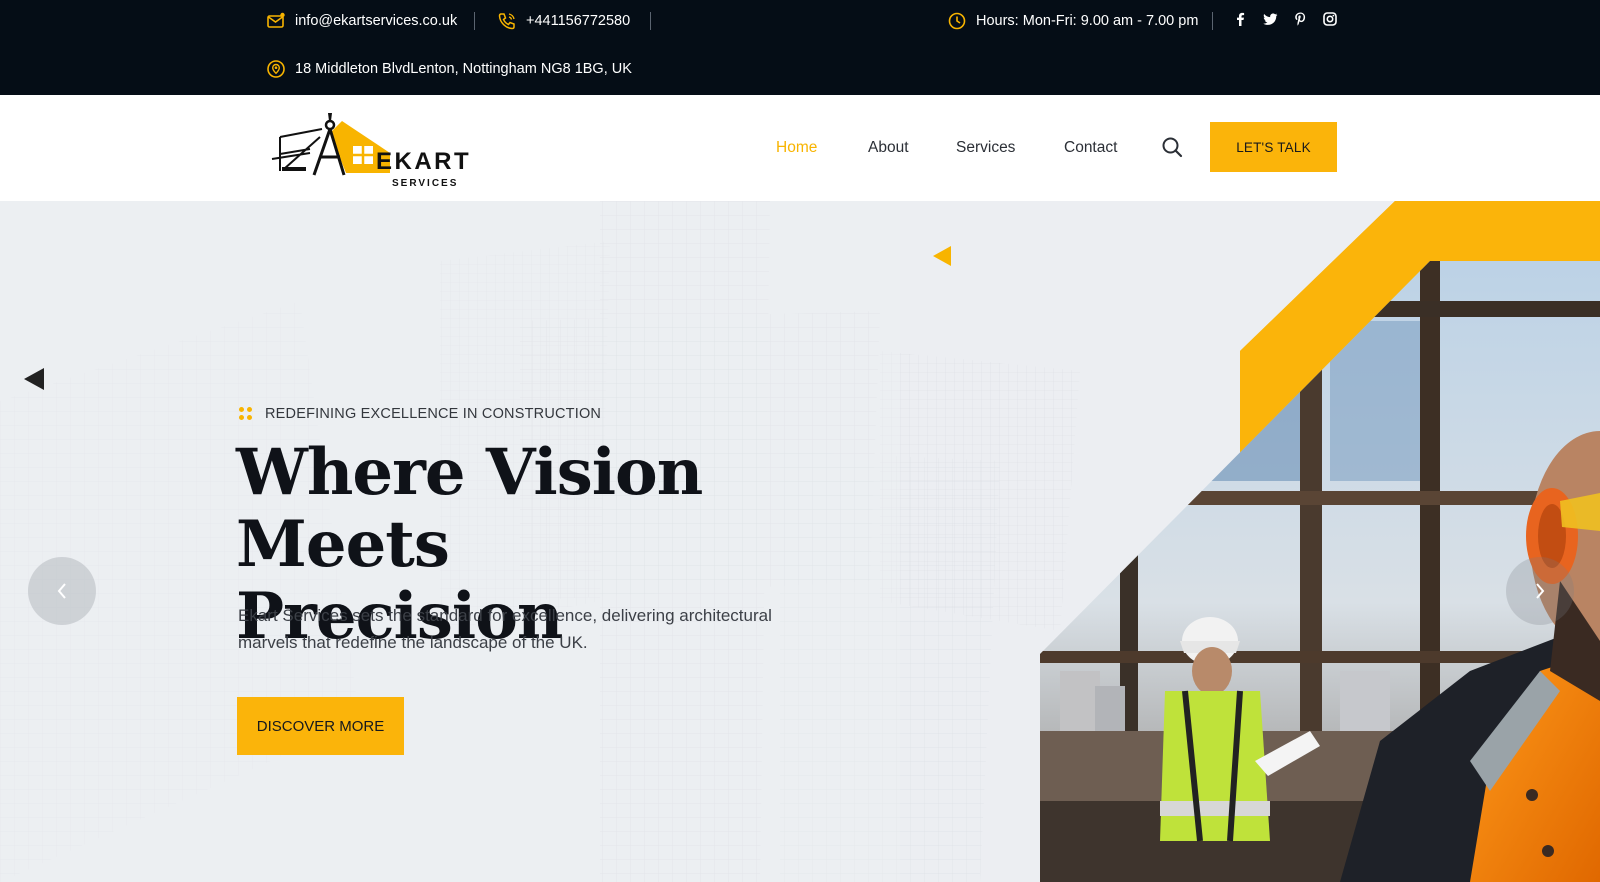  I want to click on logo: EKART SERVICES, so click(375, 150).